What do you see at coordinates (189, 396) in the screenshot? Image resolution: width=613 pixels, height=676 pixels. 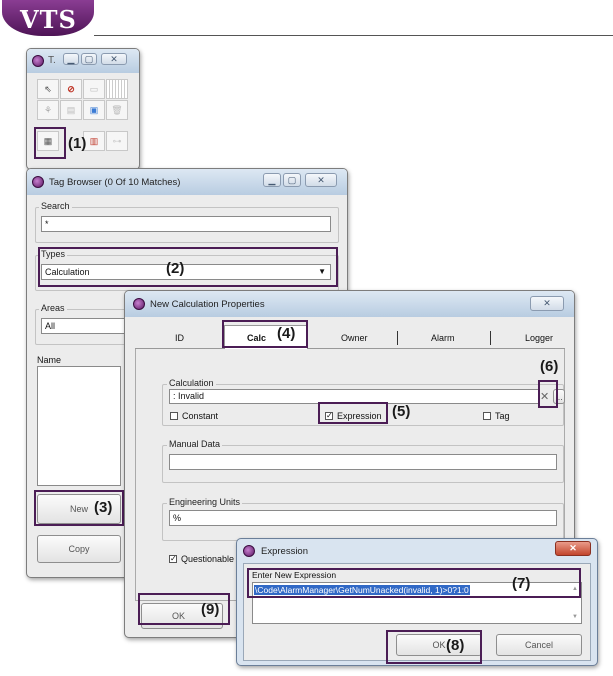 I see `calculation-value: : Invalid` at bounding box center [189, 396].